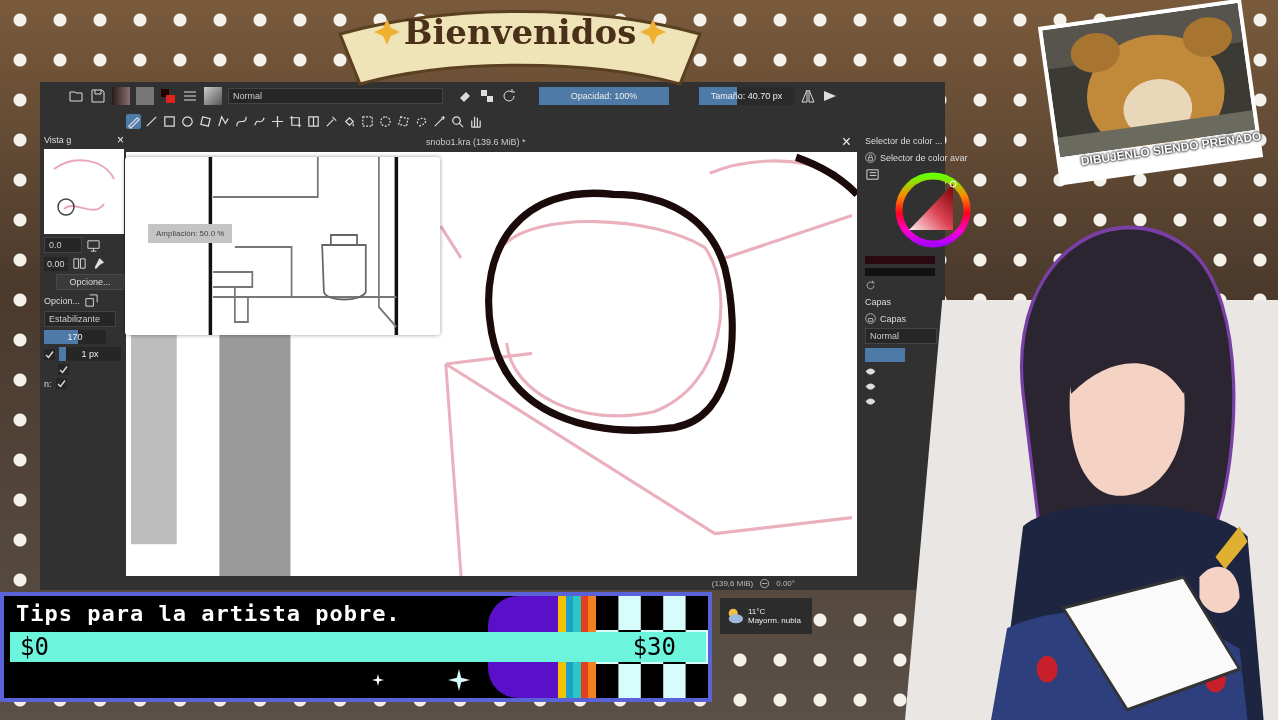  What do you see at coordinates (893, 318) in the screenshot?
I see `layers-title: Capas` at bounding box center [893, 318].